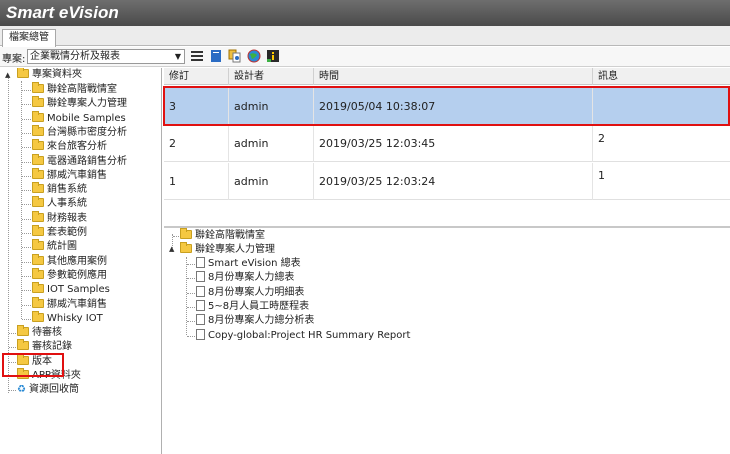 The width and height of the screenshot is (730, 454). Describe the element at coordinates (79, 118) in the screenshot. I see `tree-item-project: Mobile Samples` at that location.